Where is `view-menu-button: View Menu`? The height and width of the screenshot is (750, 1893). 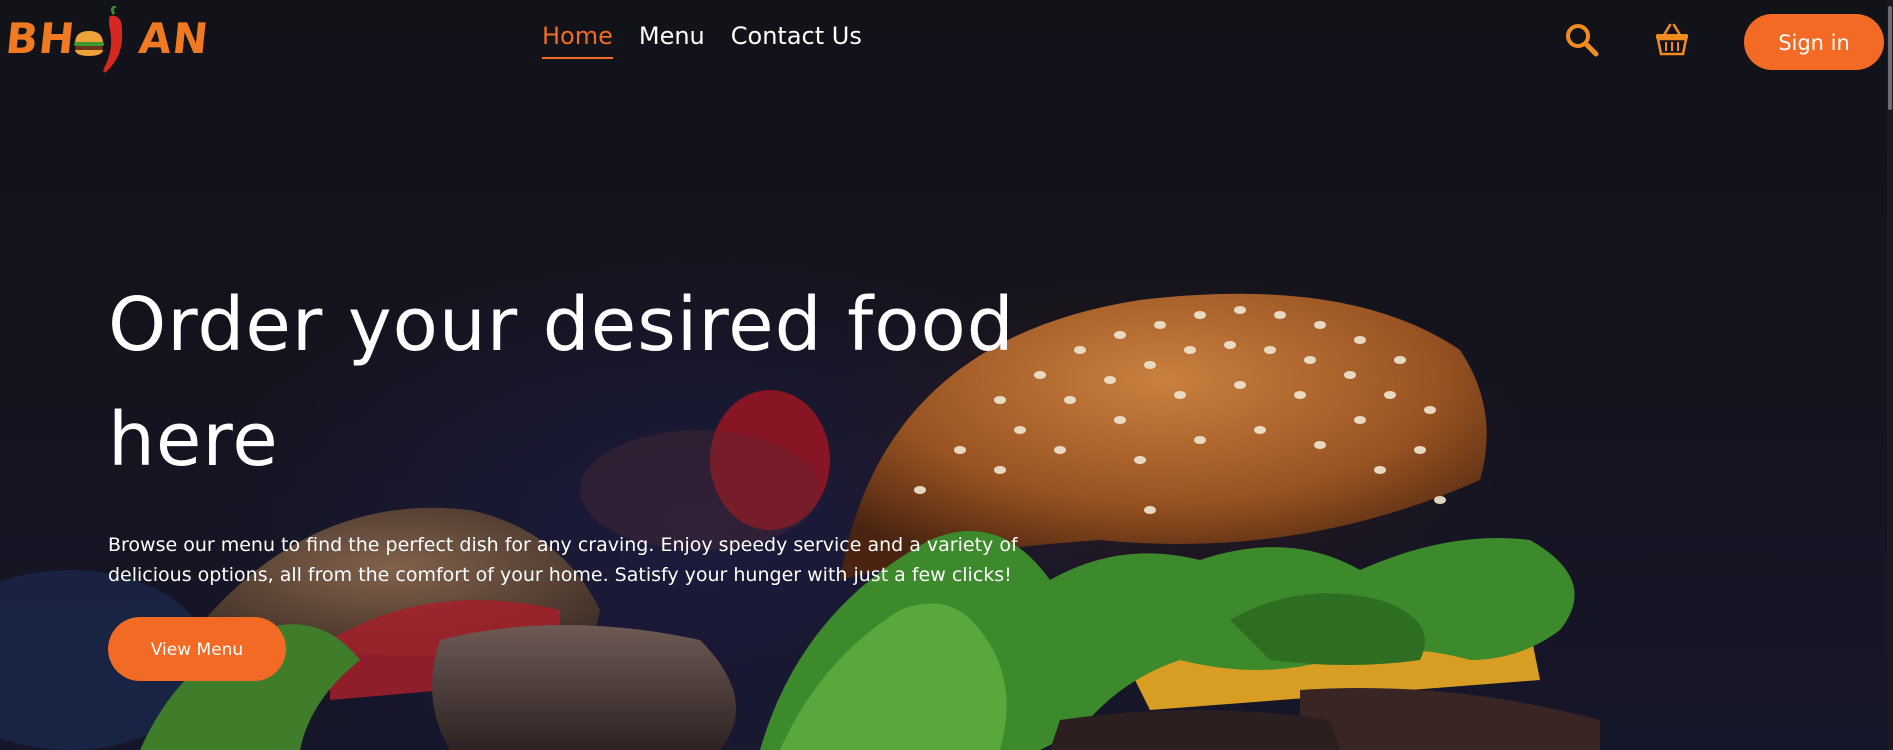 view-menu-button: View Menu is located at coordinates (197, 649).